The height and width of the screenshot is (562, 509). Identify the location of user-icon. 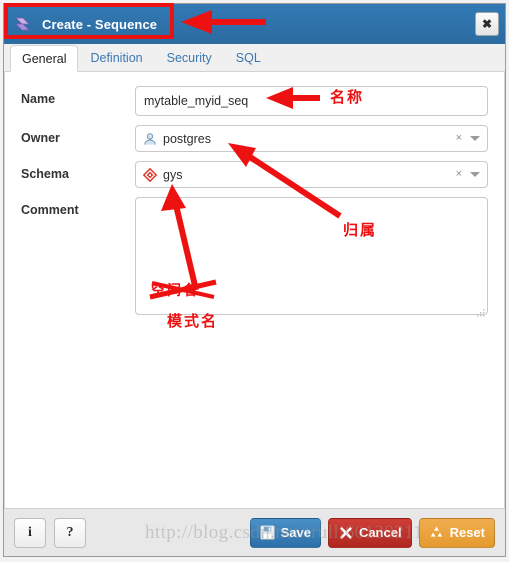
(150, 138).